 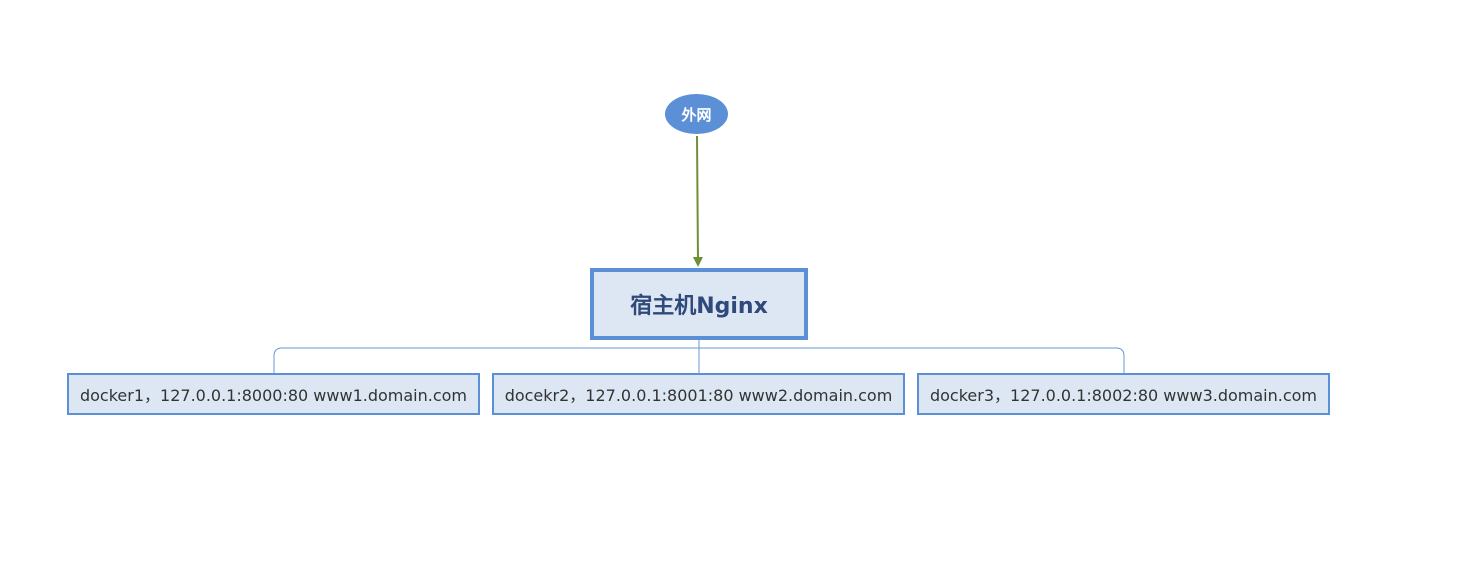 I want to click on host-nginx-label: 宿主机Nginx, so click(x=699, y=306).